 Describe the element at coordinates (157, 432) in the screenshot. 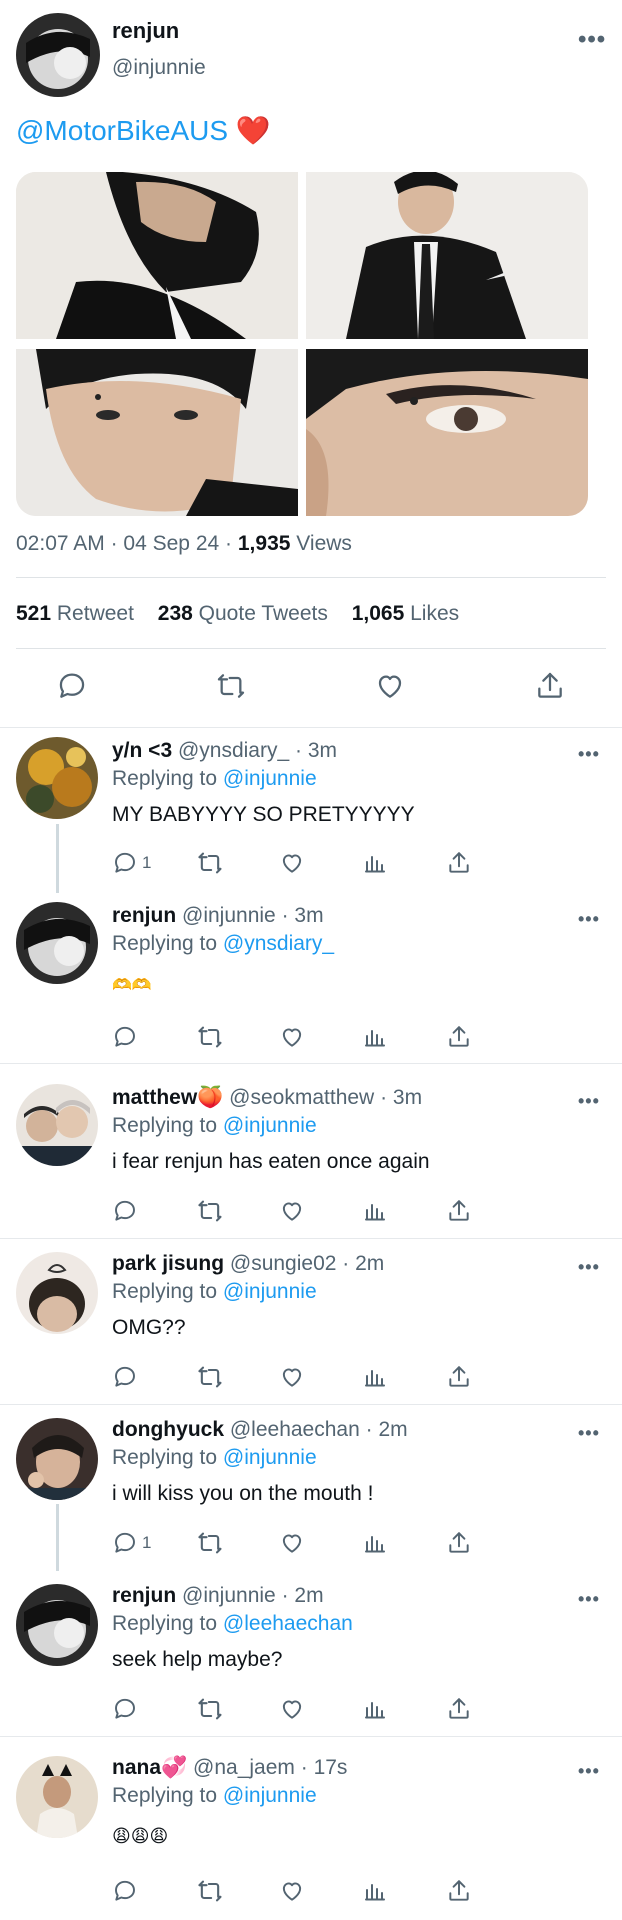

I see `photo-closeup` at that location.